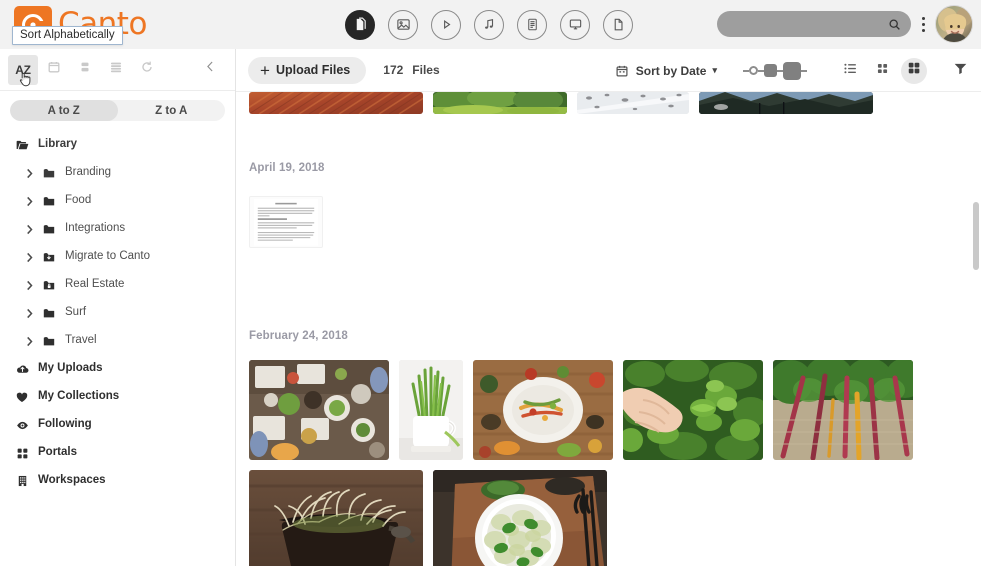 The width and height of the screenshot is (981, 566). Describe the element at coordinates (500, 103) in the screenshot. I see `asset-green-hillside` at that location.